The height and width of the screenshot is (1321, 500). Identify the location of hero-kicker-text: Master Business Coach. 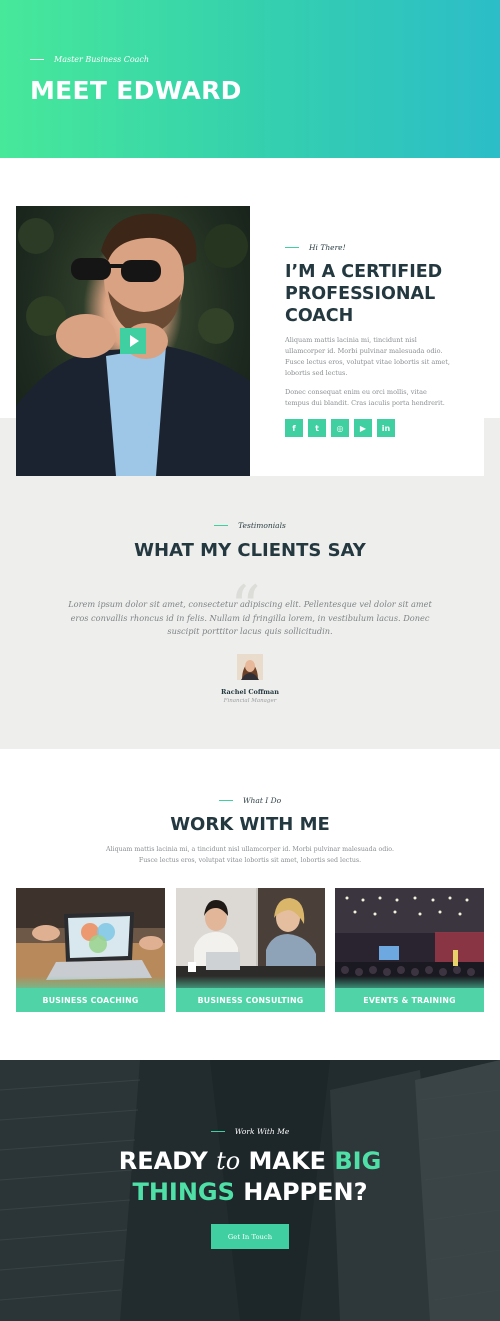
(102, 59).